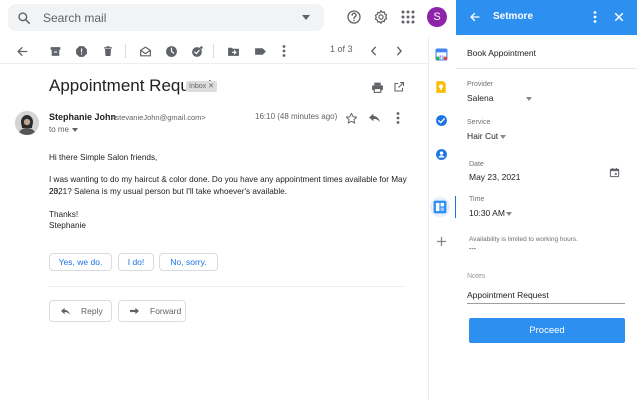 The width and height of the screenshot is (637, 400). I want to click on pager-count: 1 of 3, so click(341, 49).